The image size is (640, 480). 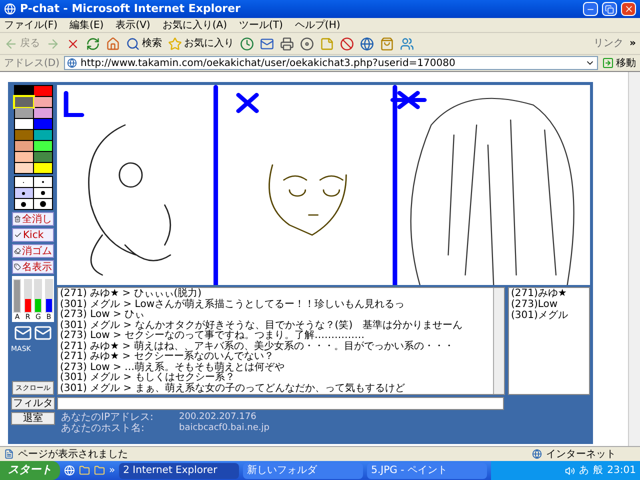 What do you see at coordinates (31, 25) in the screenshot?
I see `menu-item: ファイル(F)` at bounding box center [31, 25].